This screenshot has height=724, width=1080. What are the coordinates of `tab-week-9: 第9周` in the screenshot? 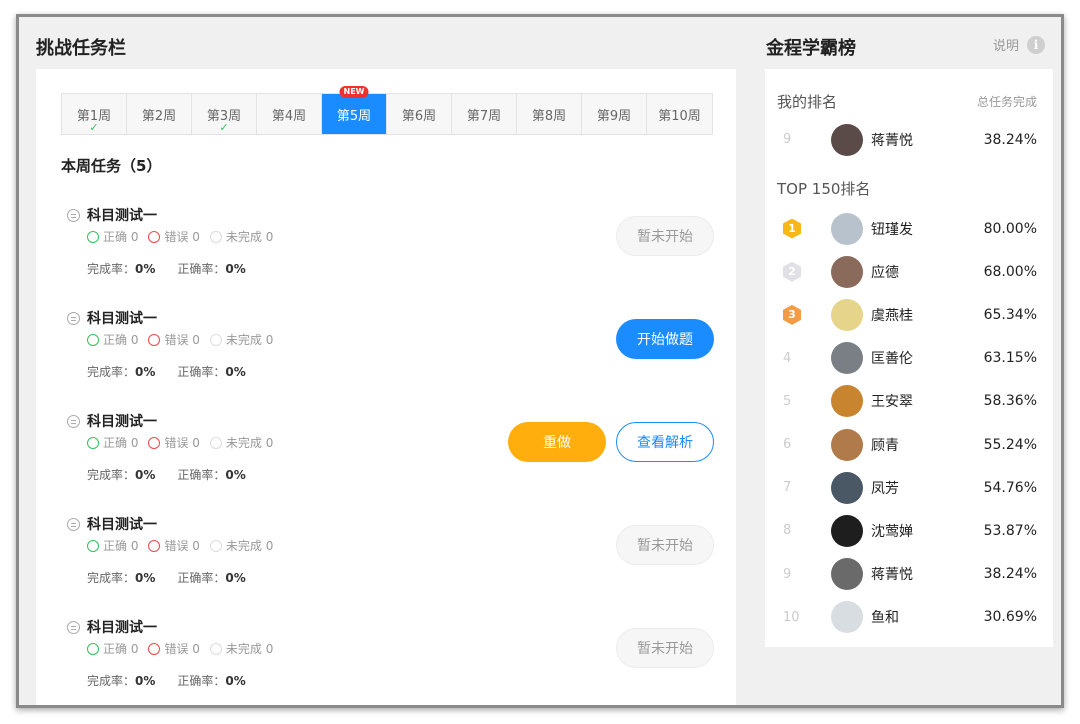 It's located at (614, 114).